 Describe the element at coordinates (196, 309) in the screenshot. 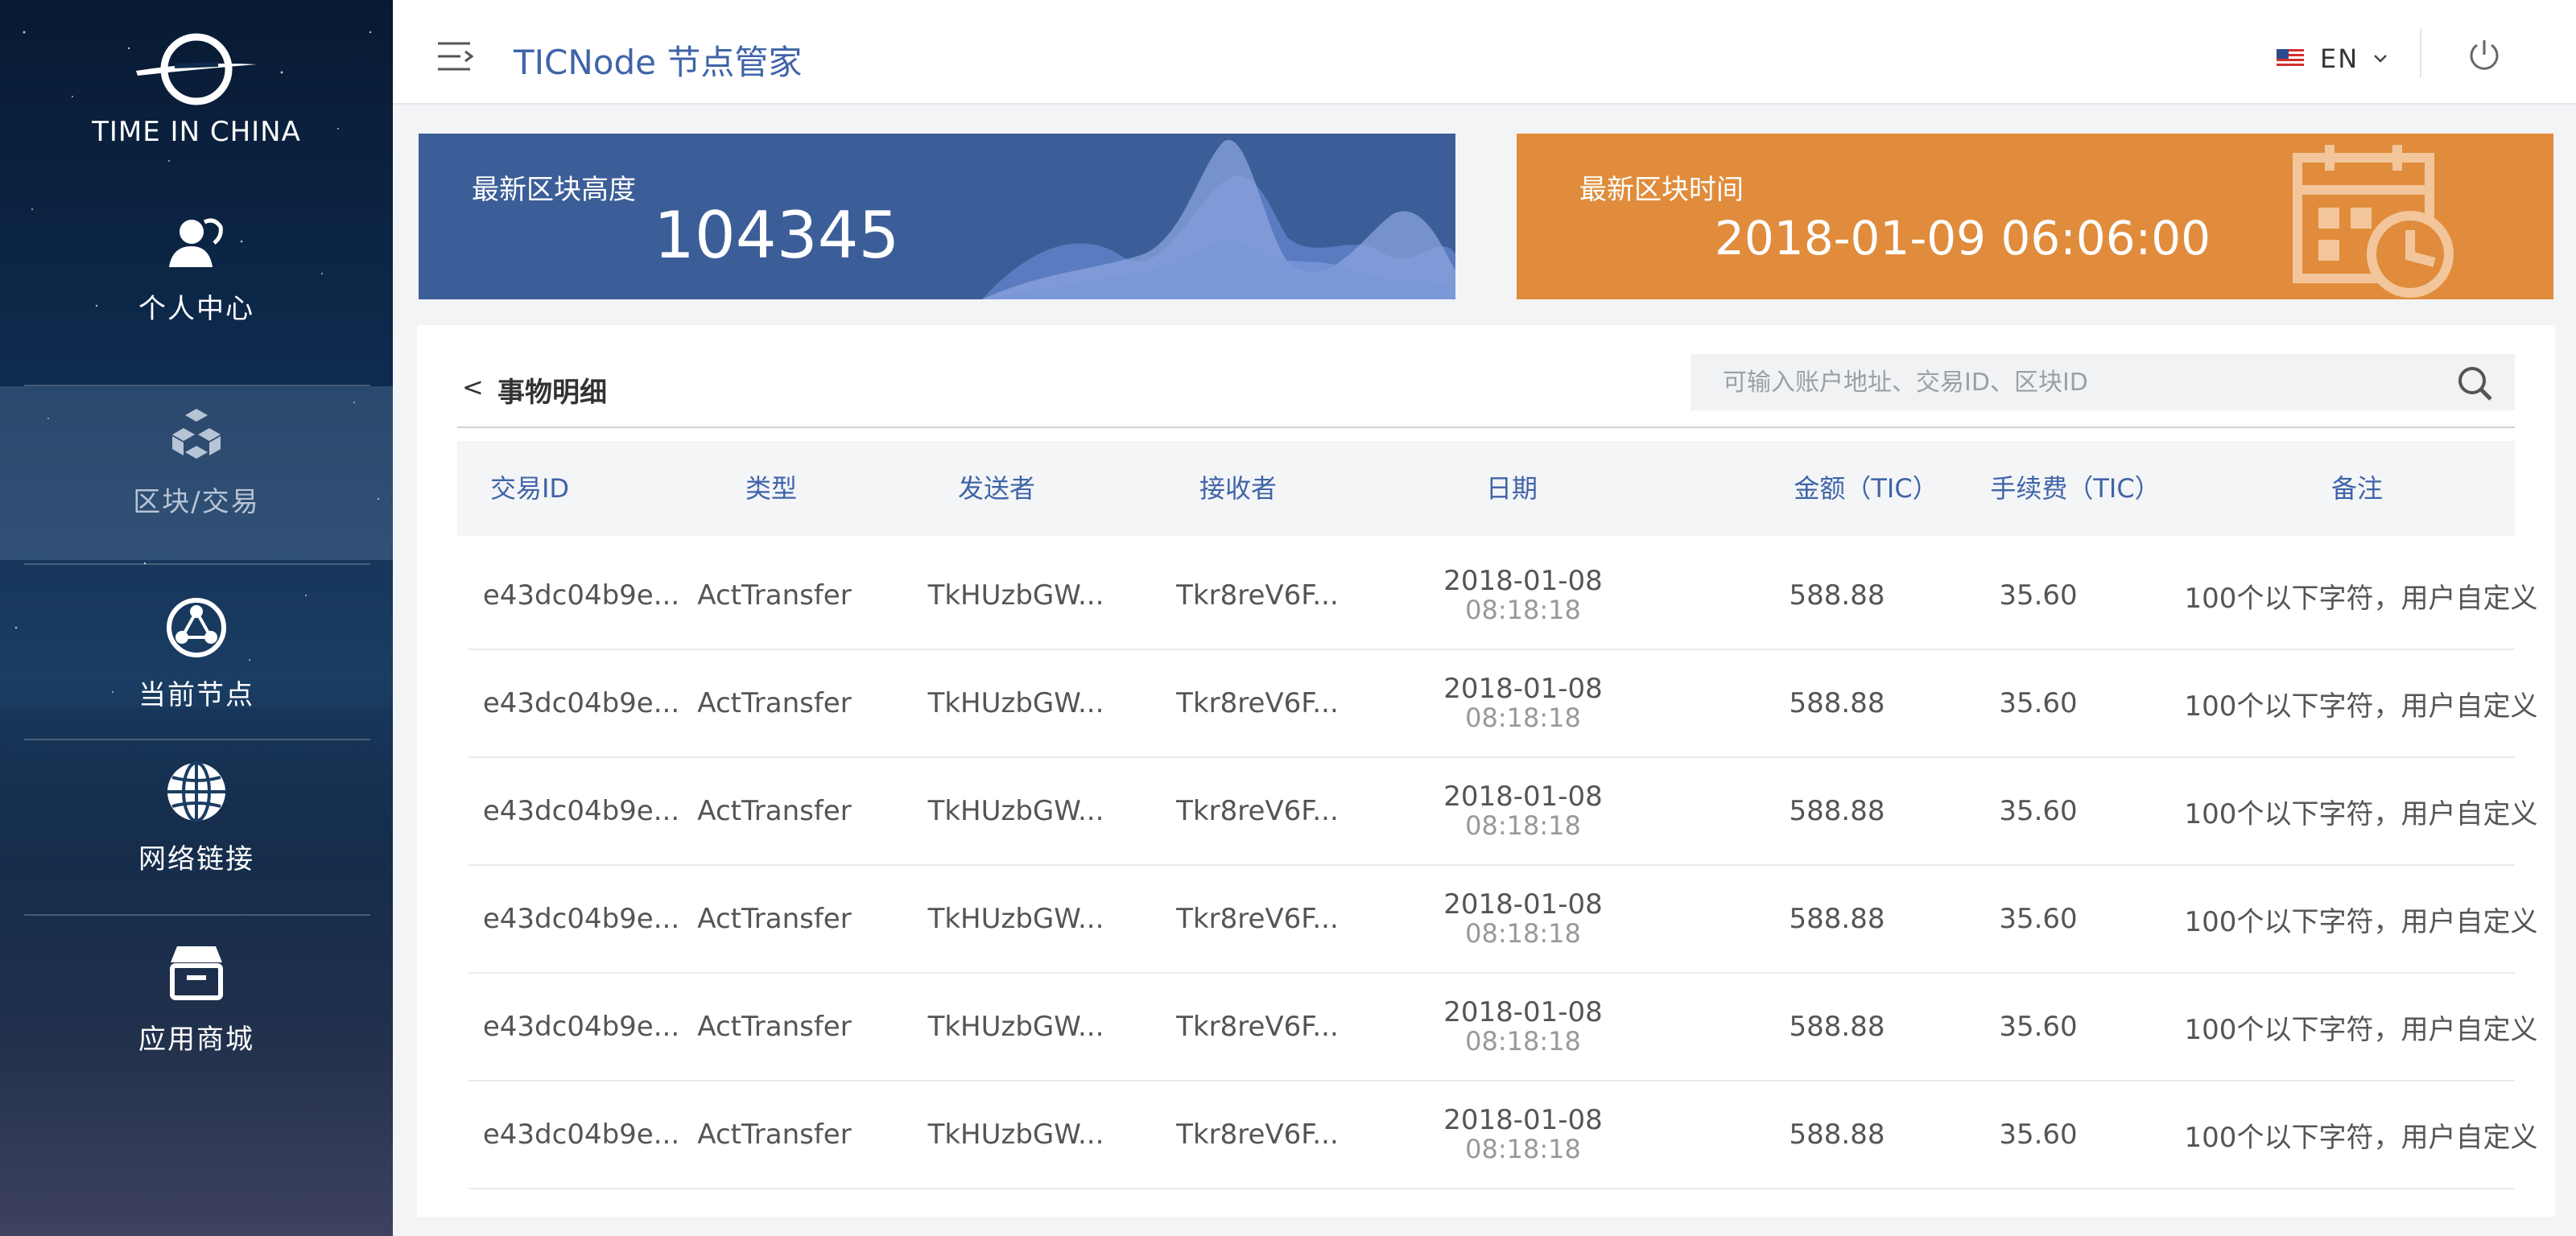

I see `sidebar-item-label: 个人中心` at that location.